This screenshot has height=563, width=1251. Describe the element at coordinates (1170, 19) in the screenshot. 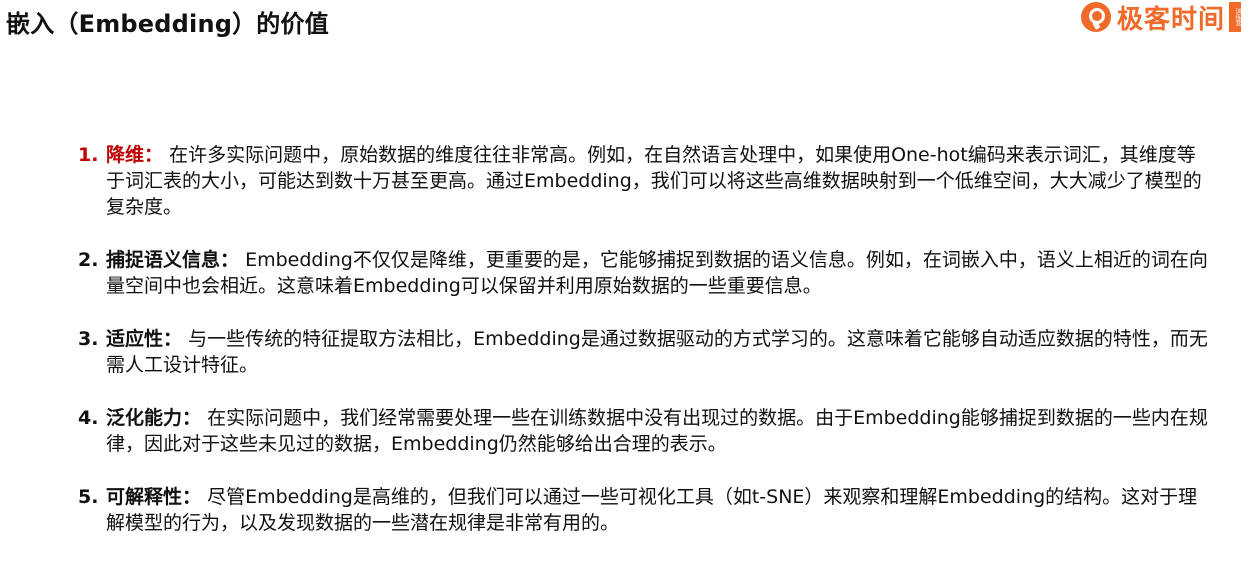

I see `logo-text: 极客时间` at that location.